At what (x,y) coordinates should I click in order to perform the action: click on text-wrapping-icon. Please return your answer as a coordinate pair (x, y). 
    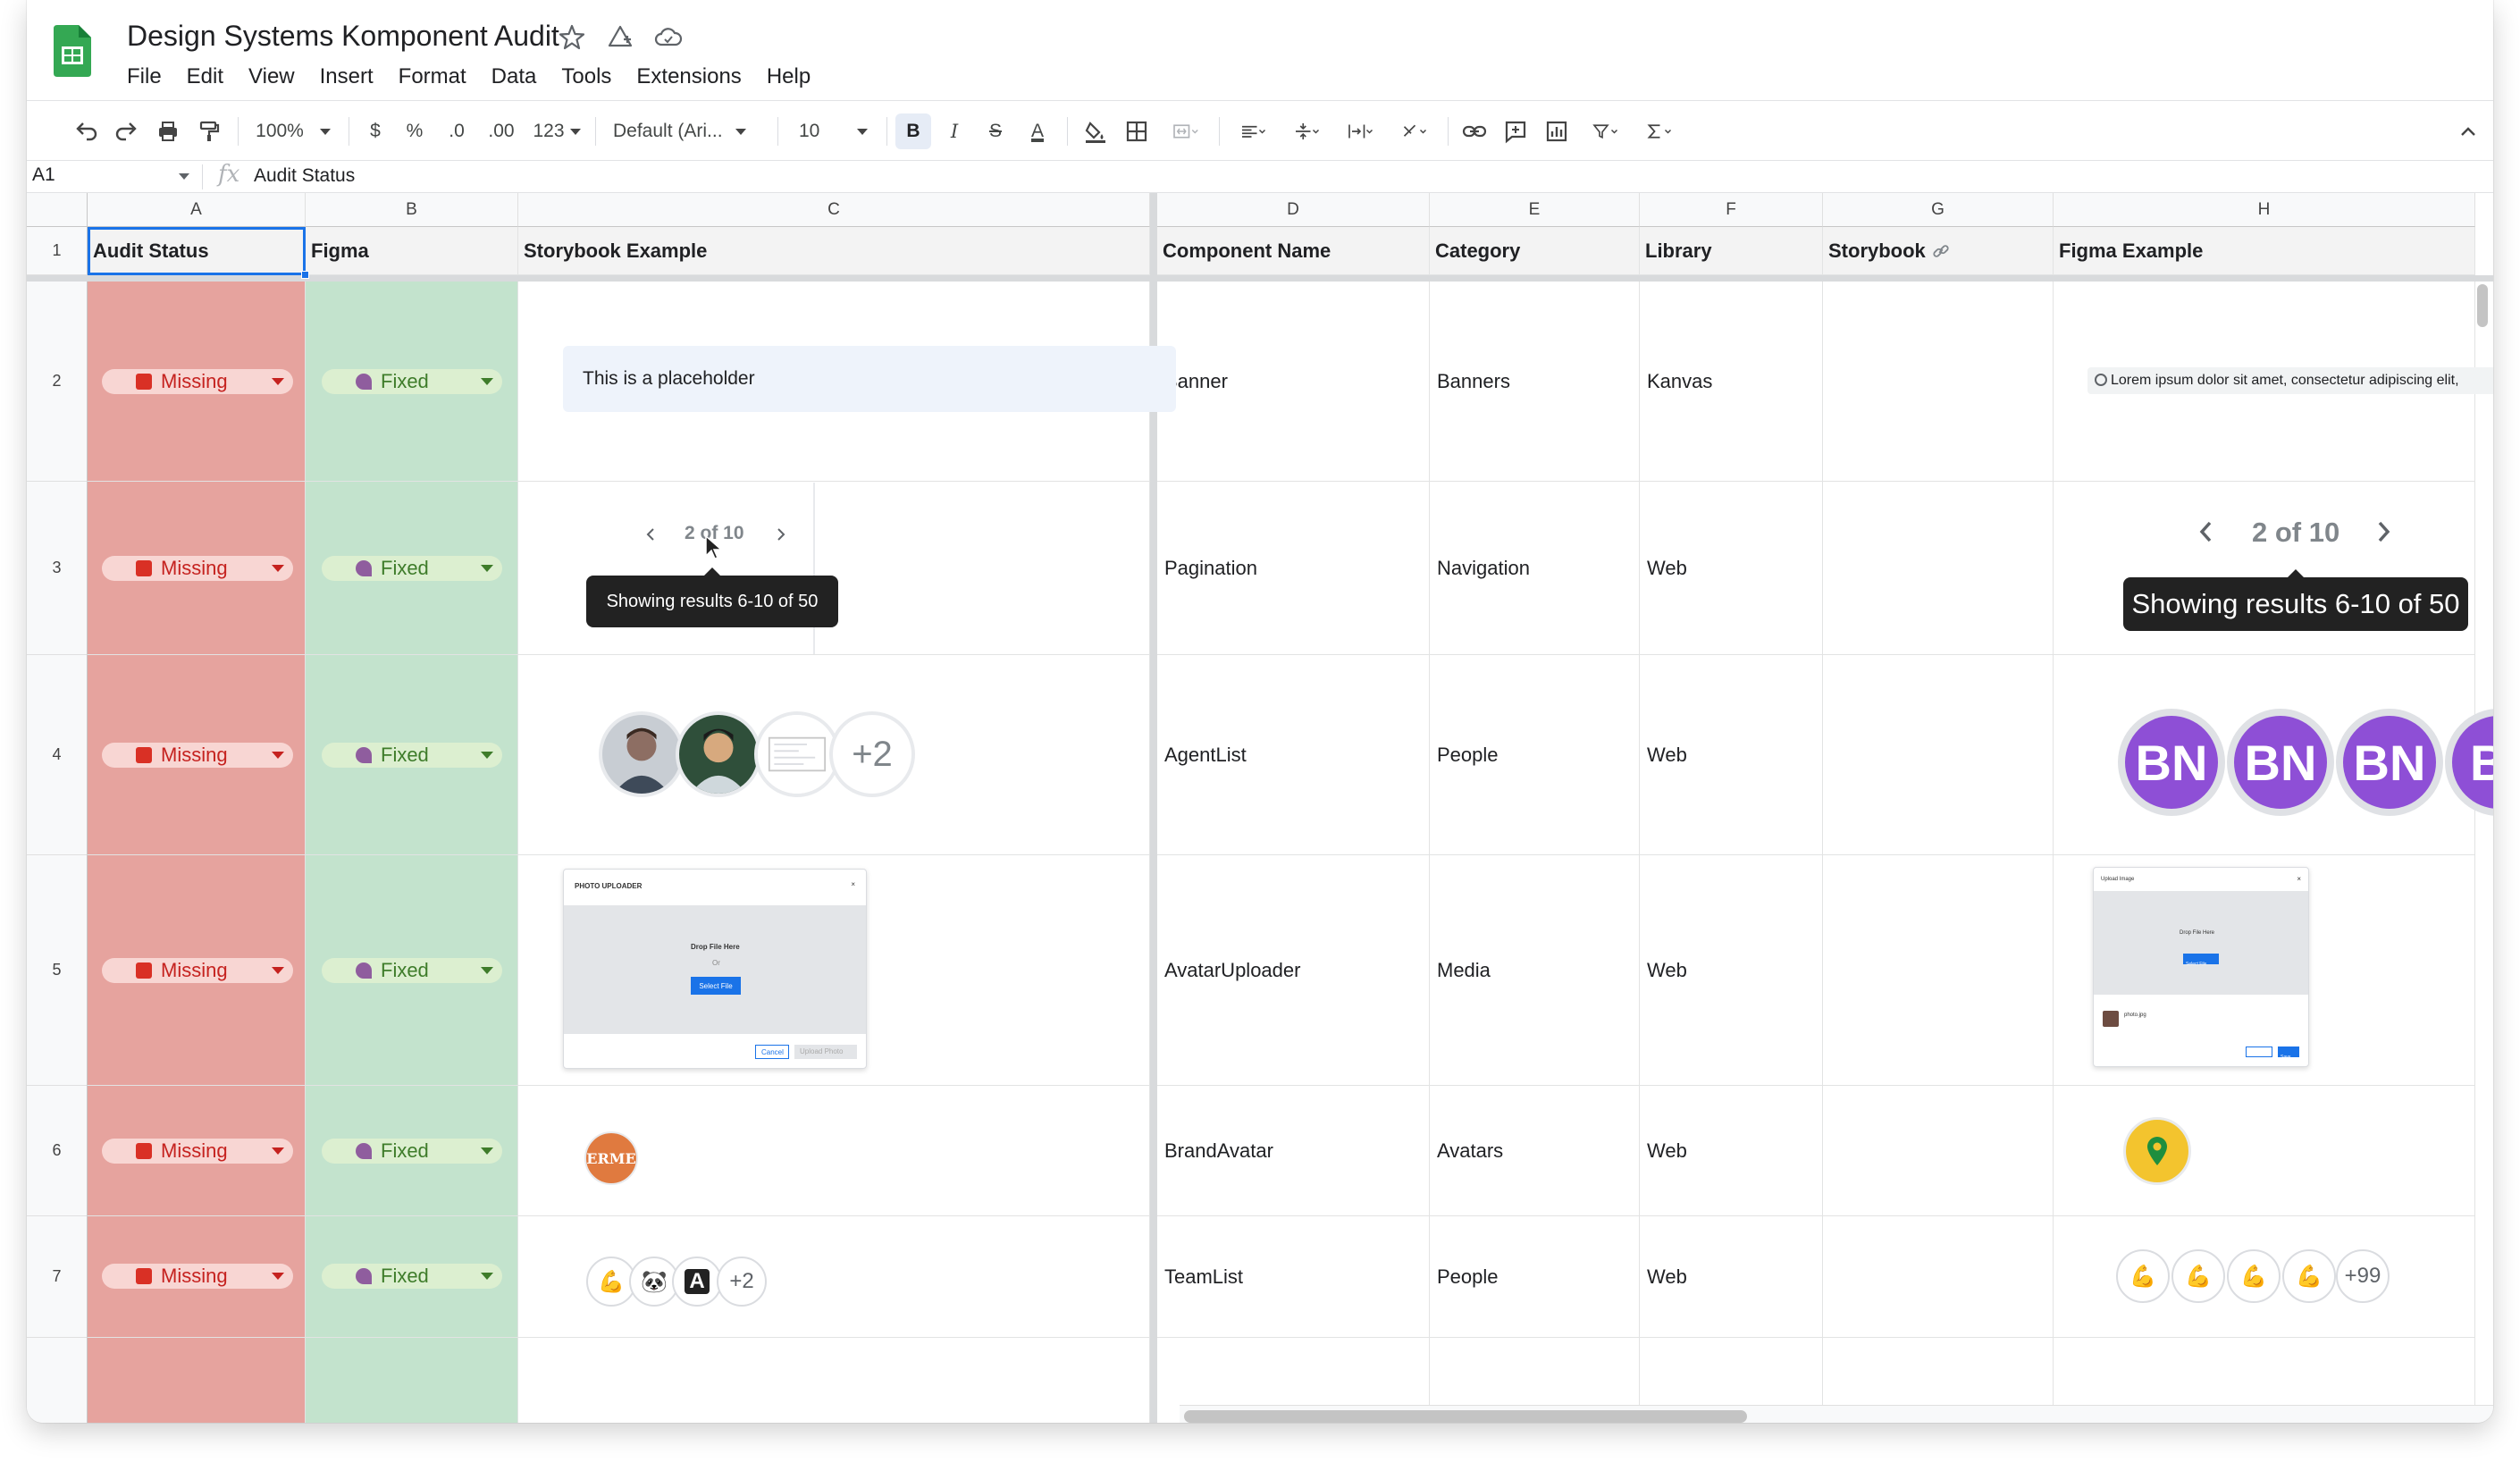
    Looking at the image, I should click on (1360, 131).